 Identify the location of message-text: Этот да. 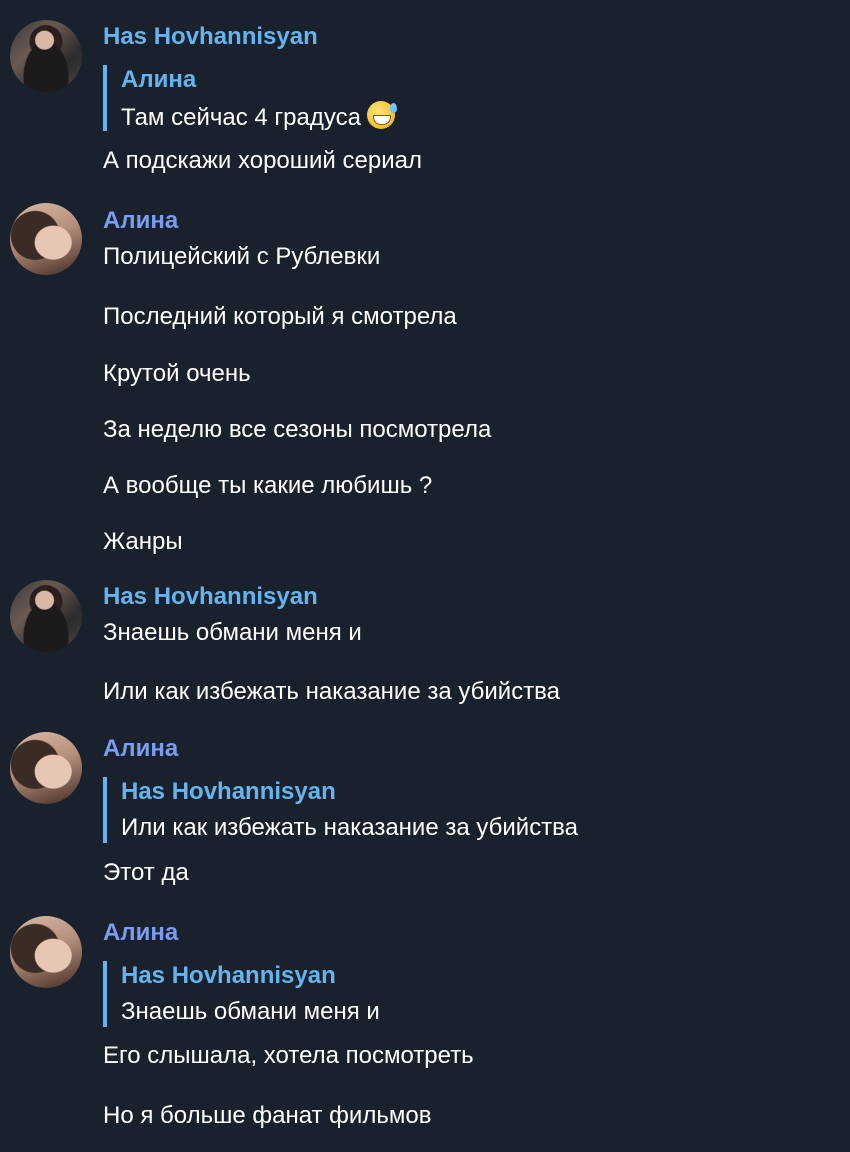
(146, 873).